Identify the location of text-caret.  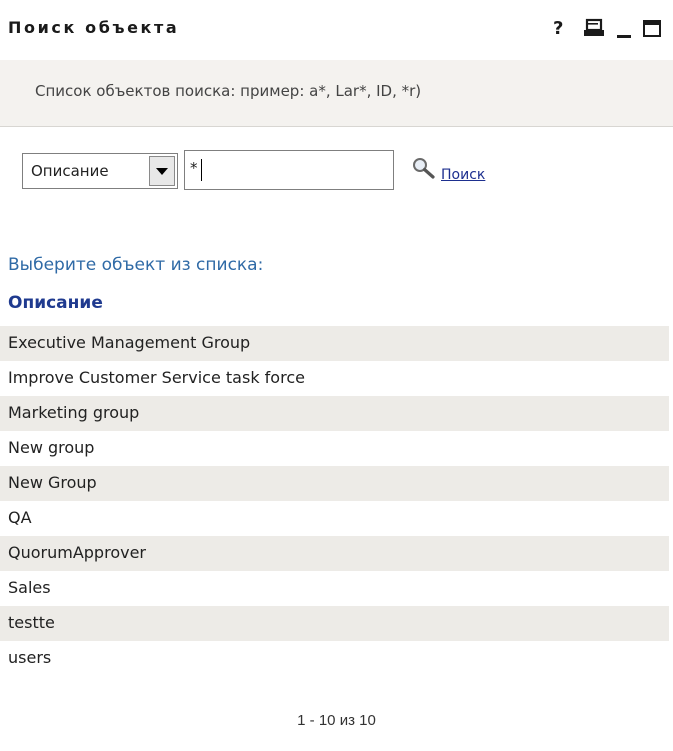
(201, 170).